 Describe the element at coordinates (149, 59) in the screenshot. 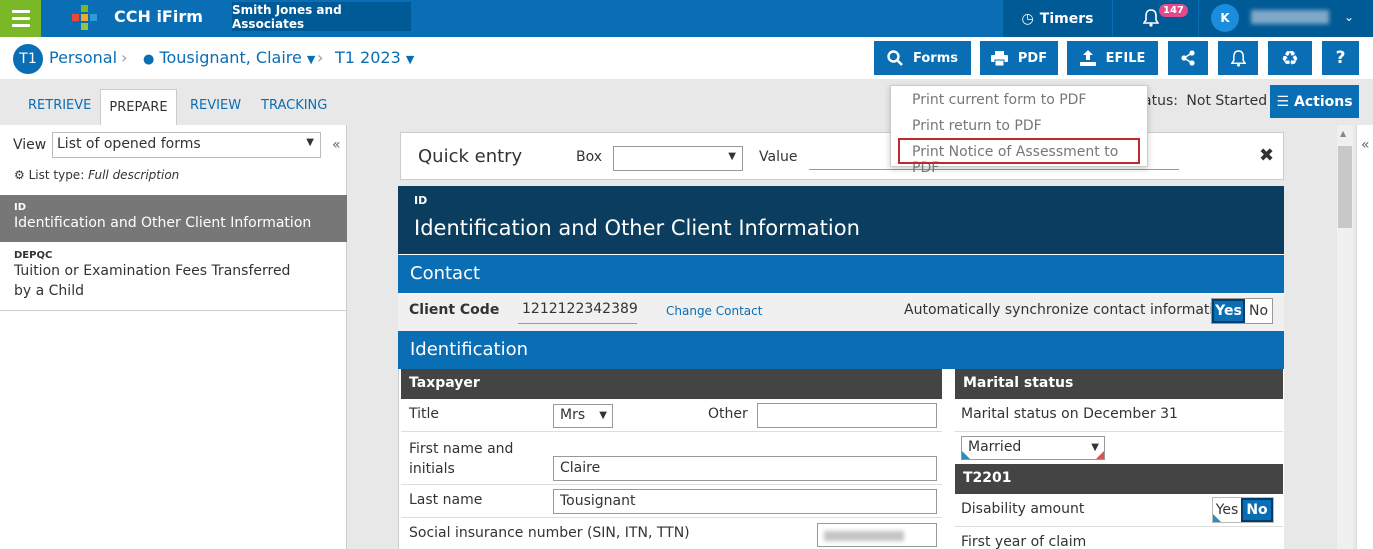

I see `person-icon: ●` at that location.